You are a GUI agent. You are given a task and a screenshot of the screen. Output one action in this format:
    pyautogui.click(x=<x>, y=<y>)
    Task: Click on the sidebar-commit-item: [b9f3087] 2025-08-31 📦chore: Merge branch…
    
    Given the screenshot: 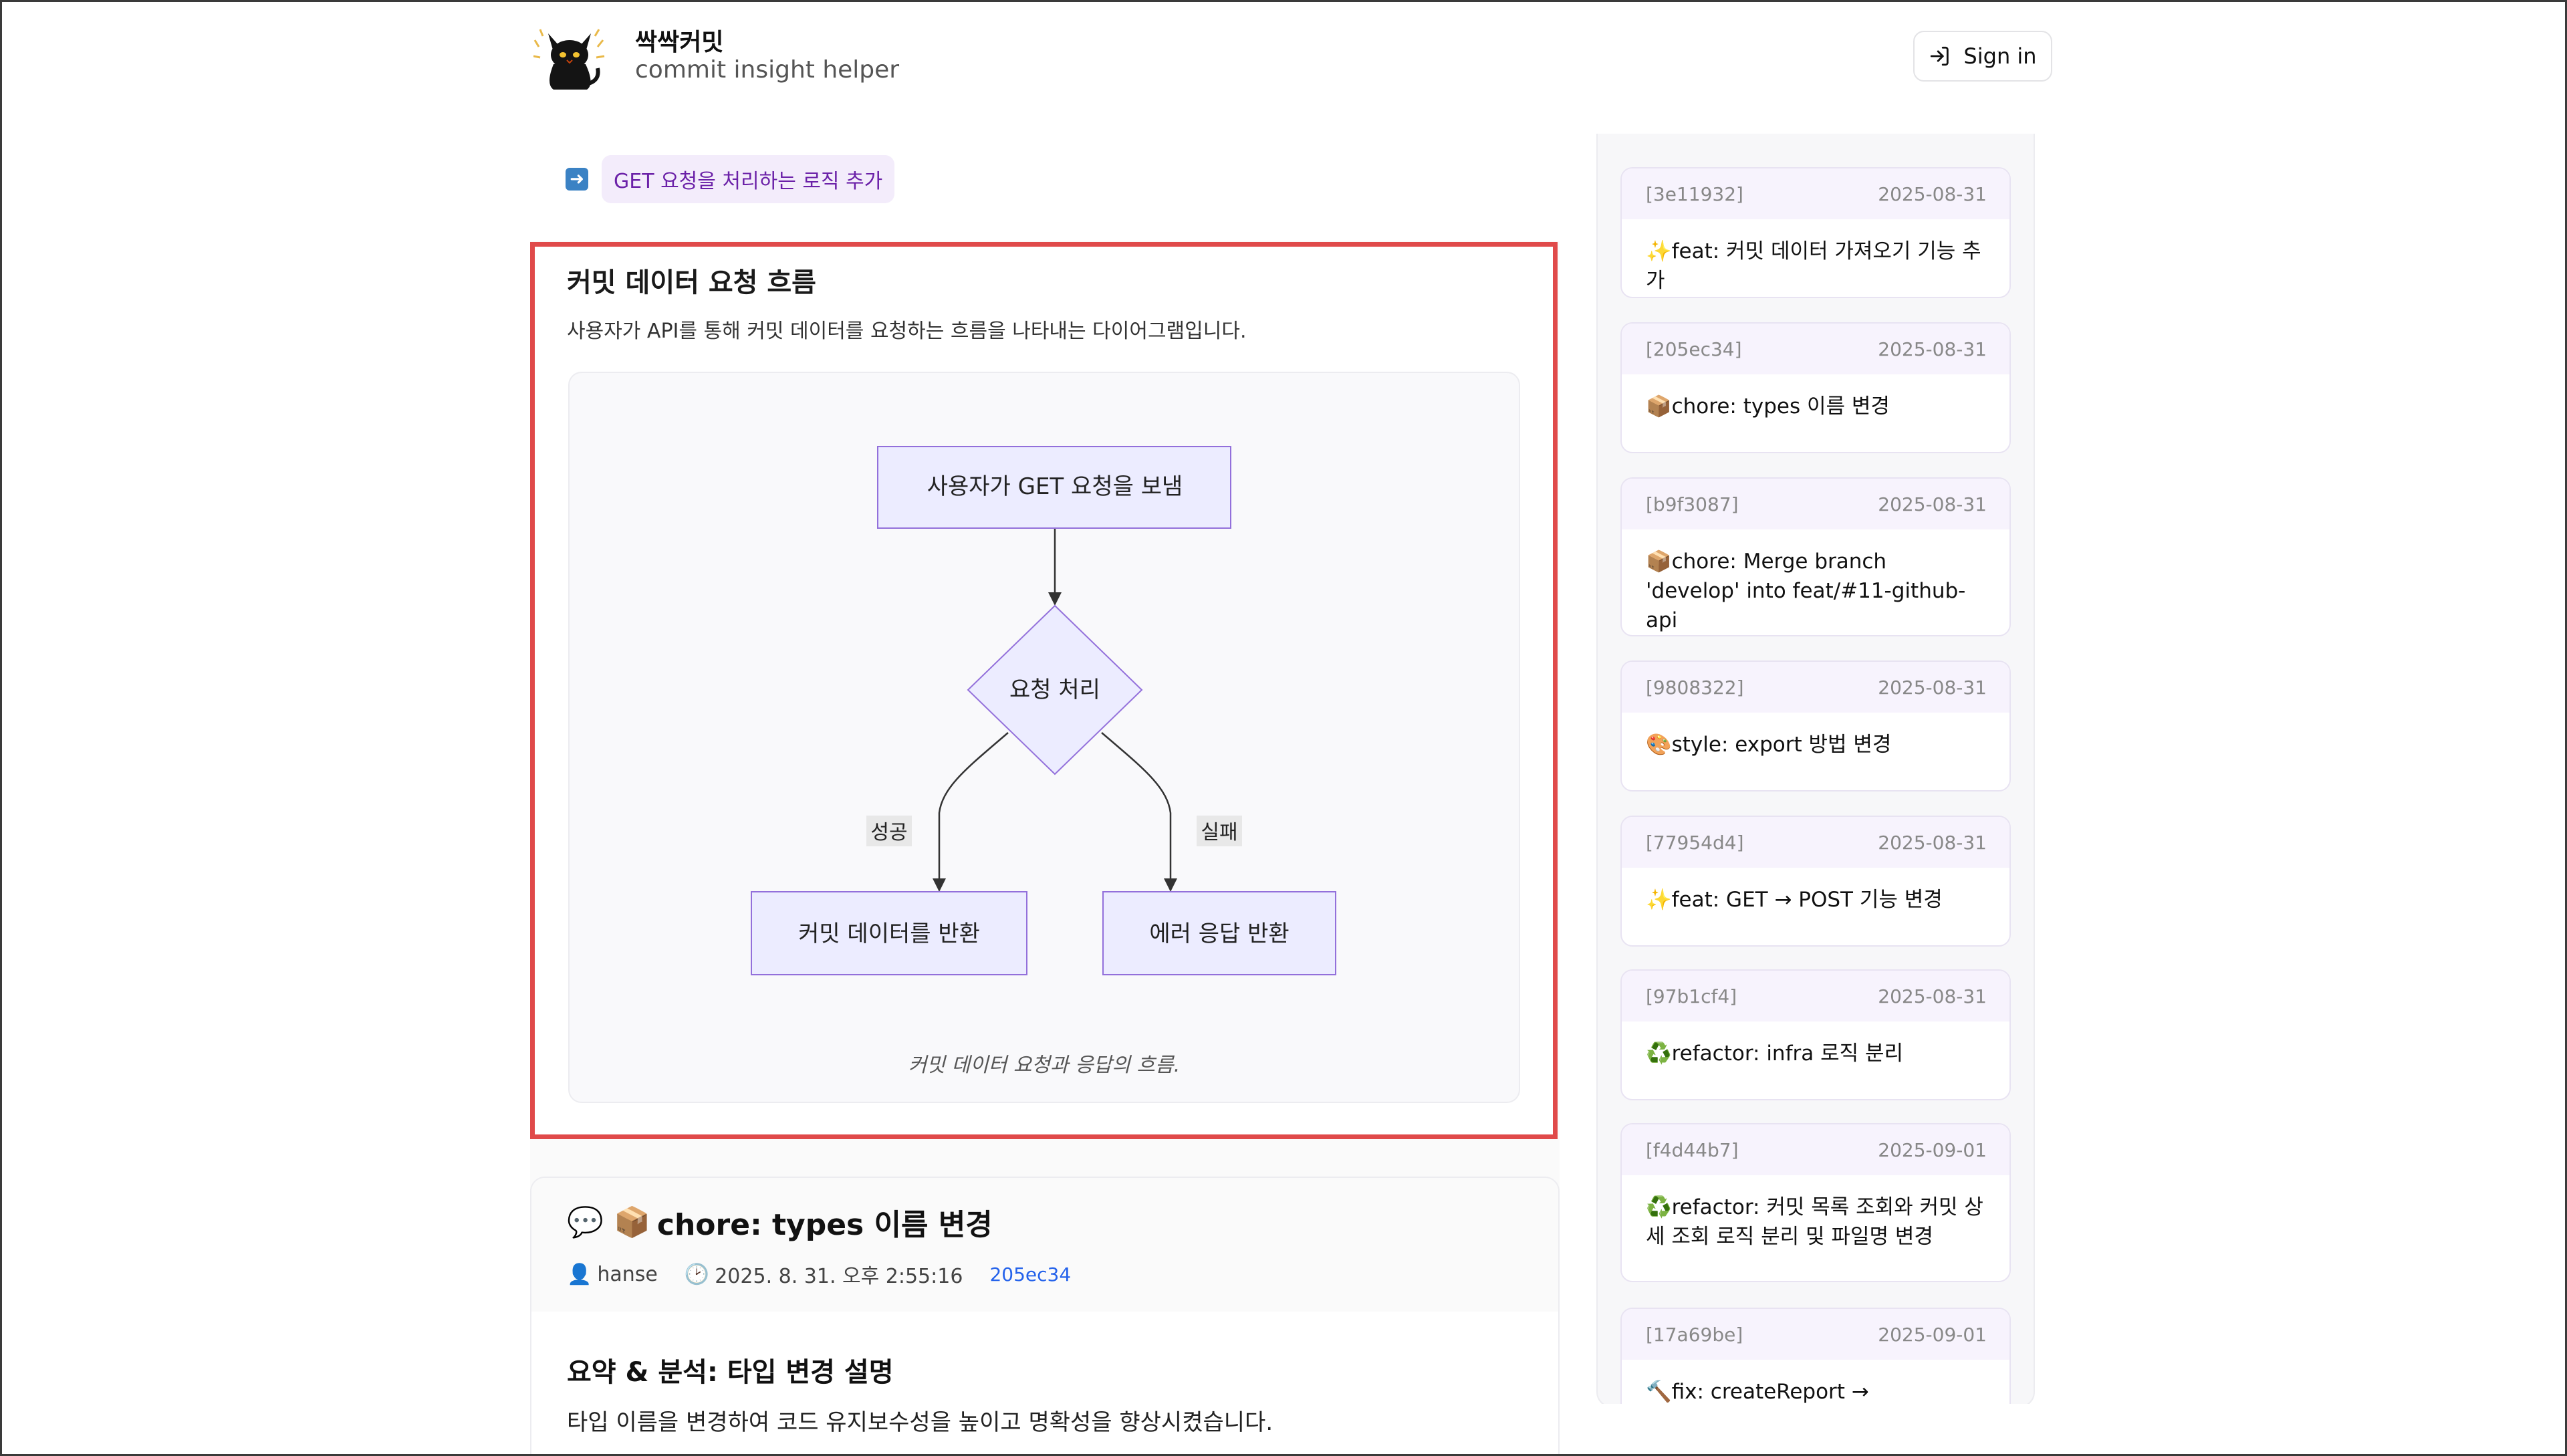 What is the action you would take?
    pyautogui.click(x=1815, y=556)
    